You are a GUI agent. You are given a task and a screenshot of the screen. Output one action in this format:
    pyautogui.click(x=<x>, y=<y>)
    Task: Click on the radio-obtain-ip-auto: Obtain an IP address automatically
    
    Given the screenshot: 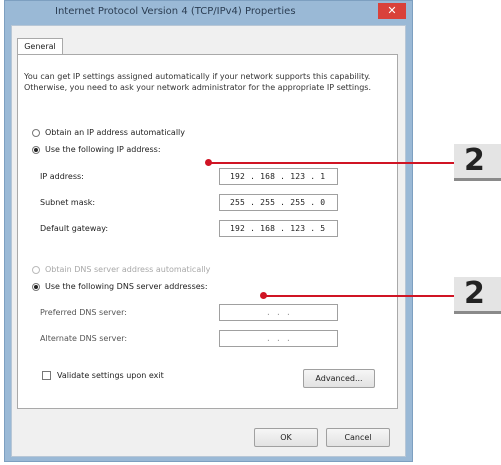 What is the action you would take?
    pyautogui.click(x=108, y=132)
    